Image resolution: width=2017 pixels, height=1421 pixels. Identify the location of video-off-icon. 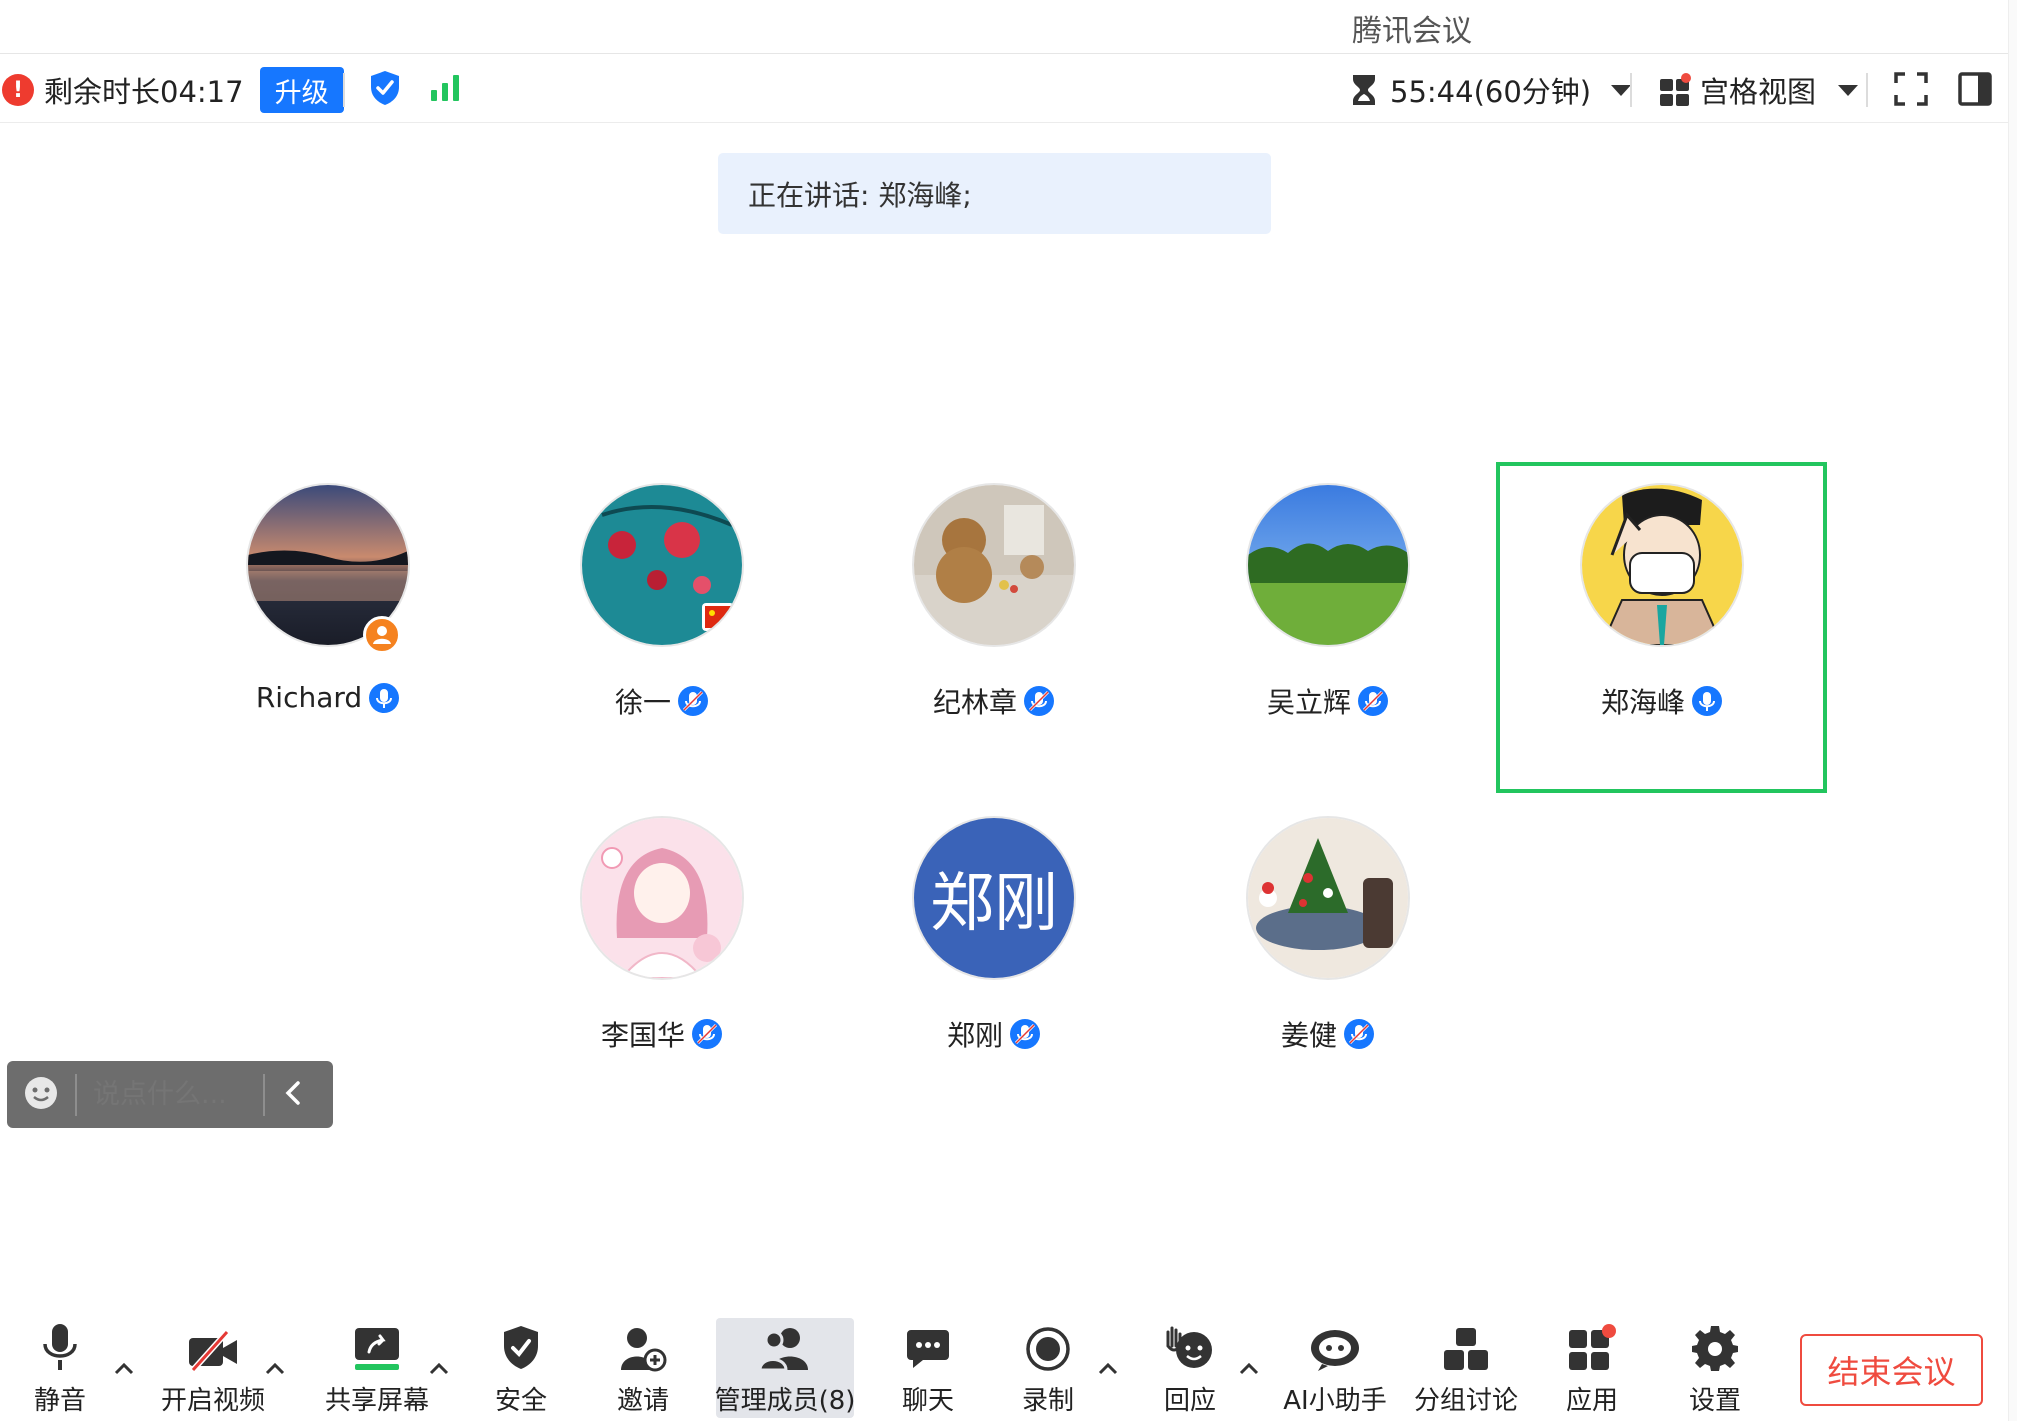
(213, 1345).